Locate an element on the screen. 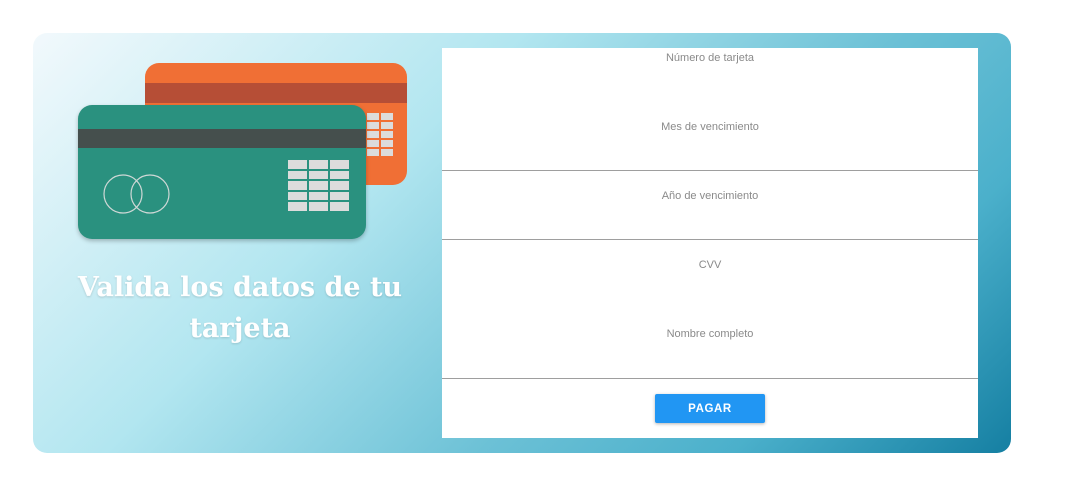 The image size is (1085, 490). expiry-month-label: Mes de vencimiento is located at coordinates (710, 127).